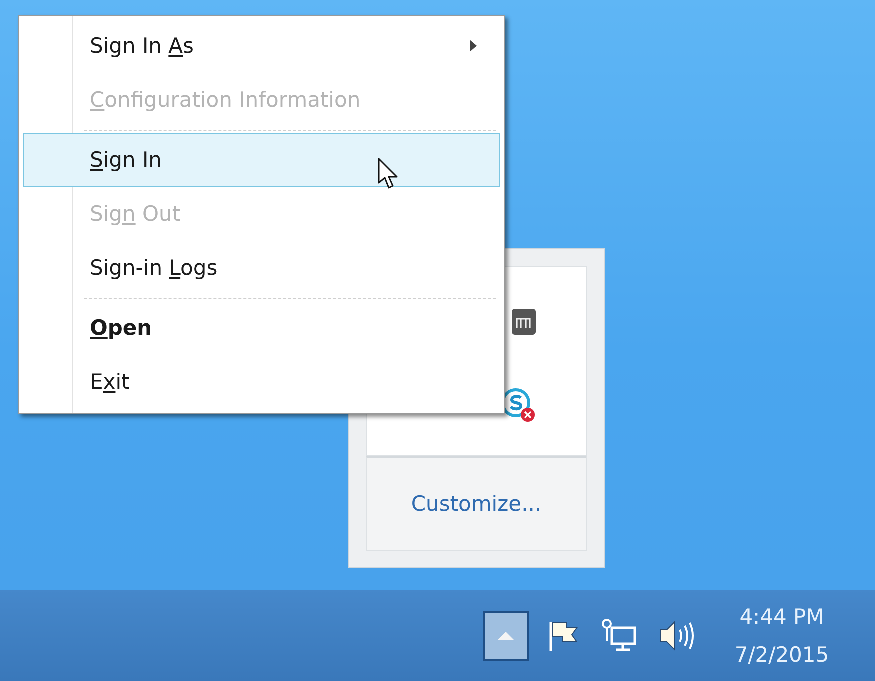 This screenshot has height=681, width=875. I want to click on show-hidden-icons-button, so click(506, 635).